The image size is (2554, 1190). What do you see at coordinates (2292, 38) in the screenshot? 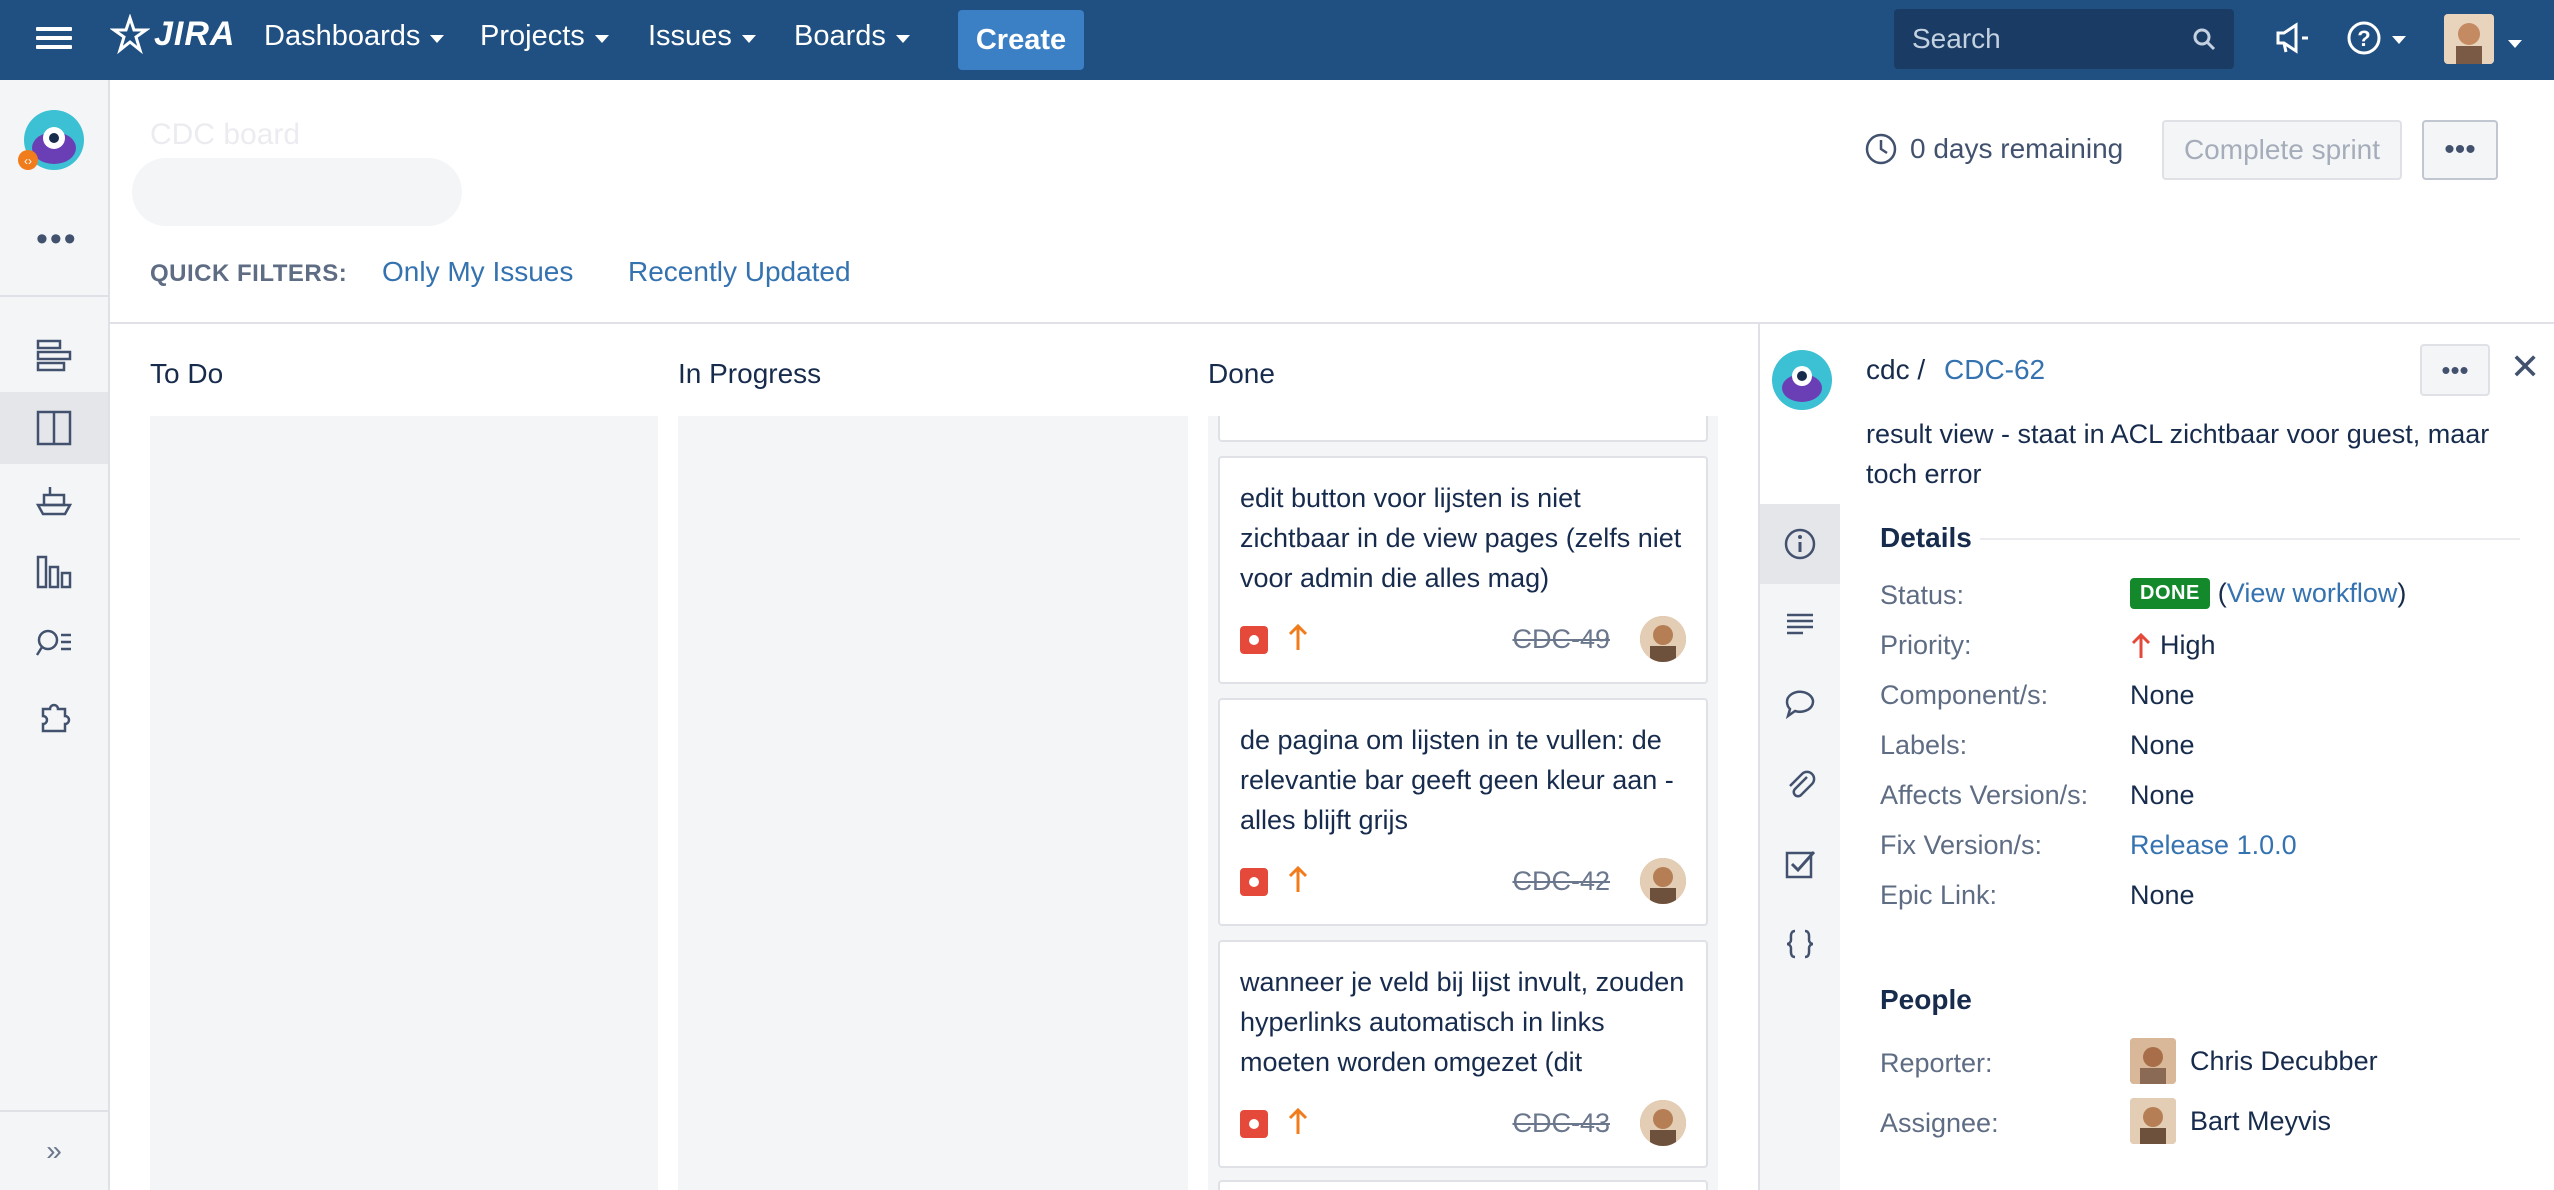
I see `feedback-megaphone-icon` at bounding box center [2292, 38].